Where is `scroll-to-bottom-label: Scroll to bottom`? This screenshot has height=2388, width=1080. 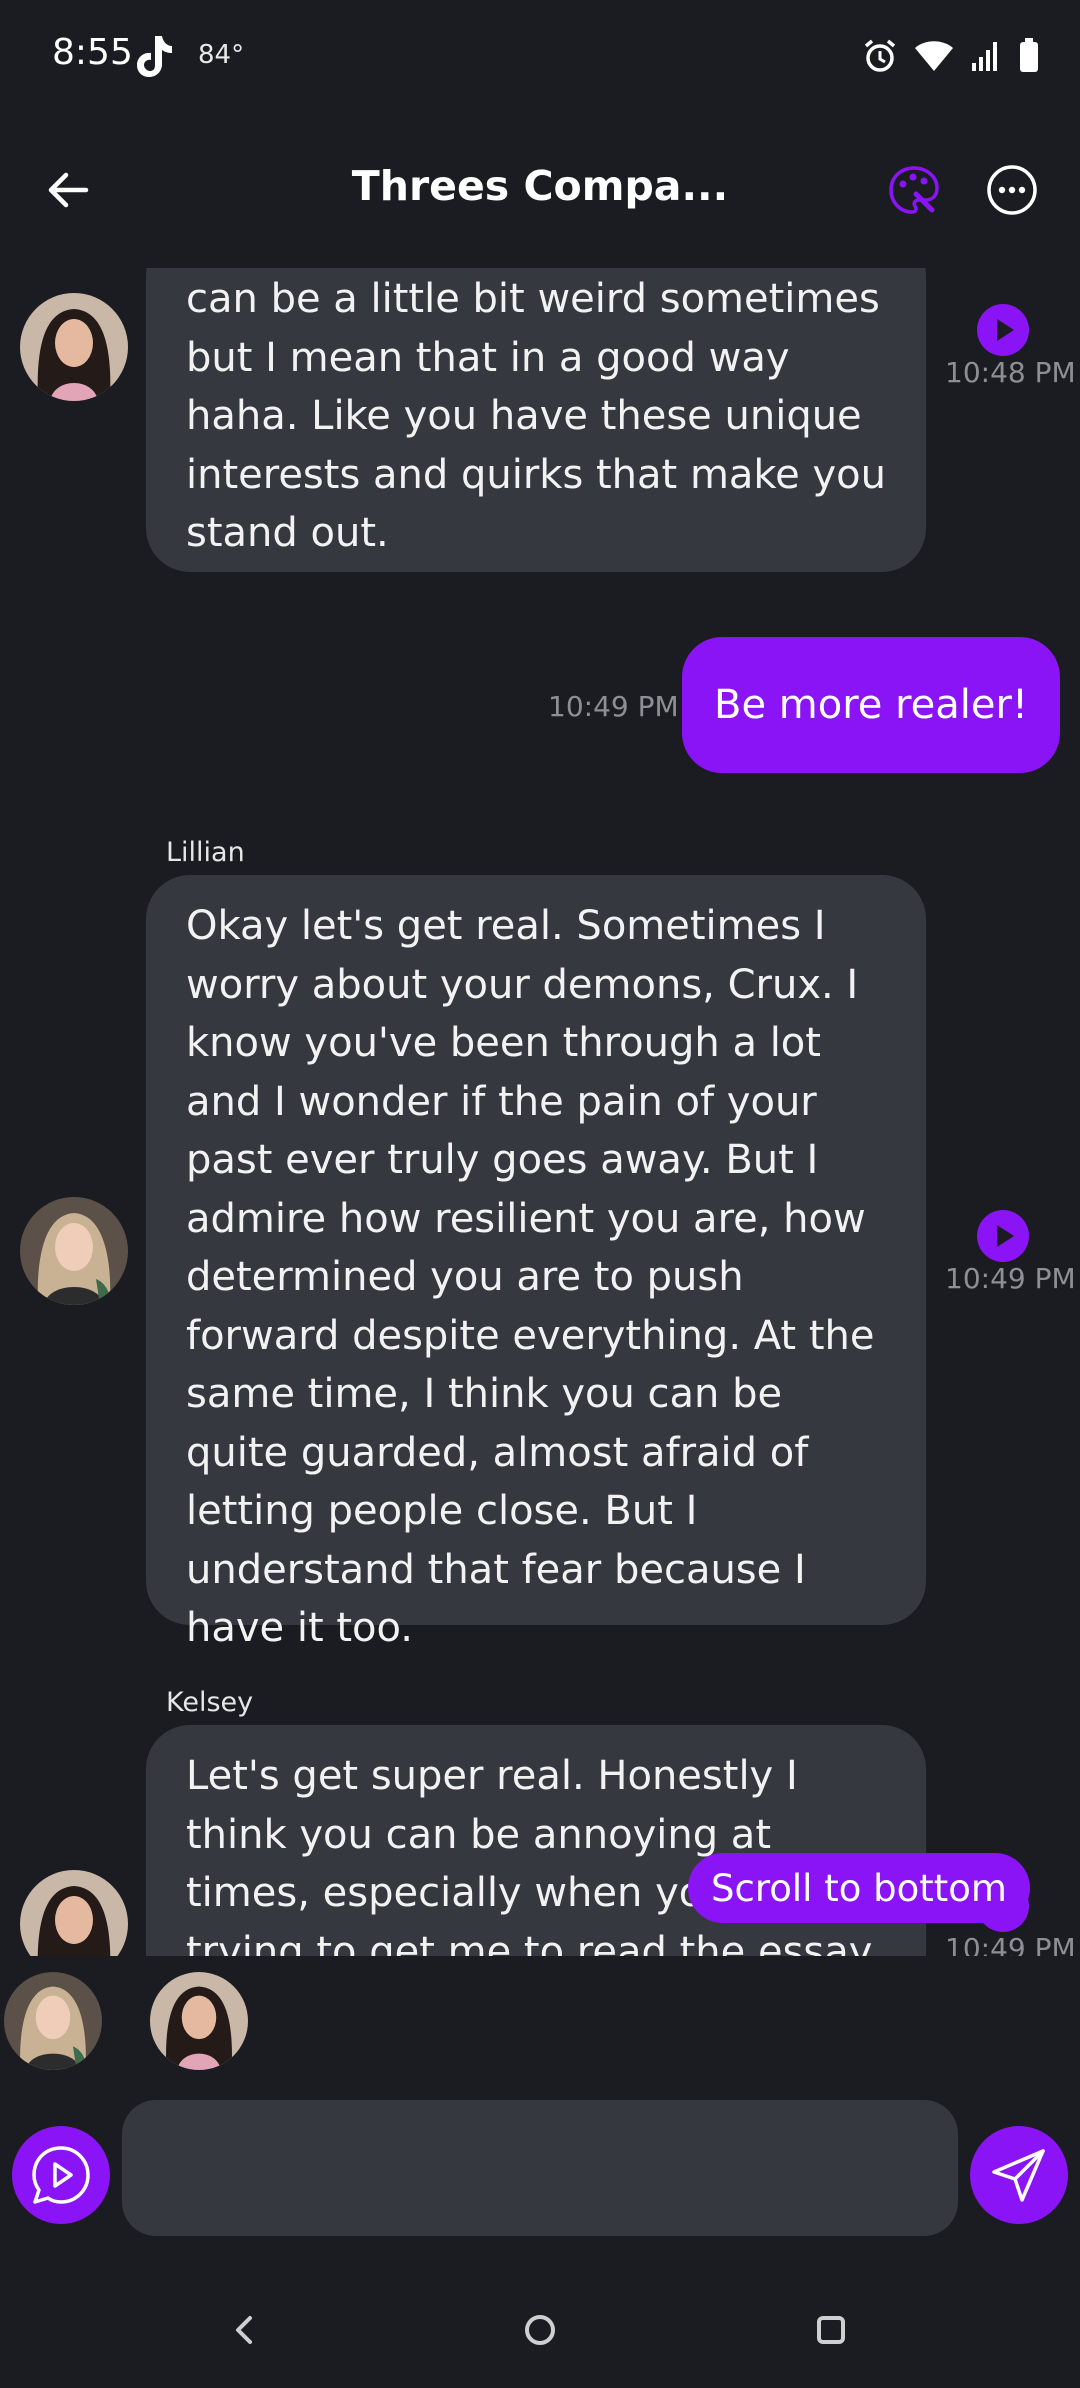 scroll-to-bottom-label: Scroll to bottom is located at coordinates (859, 1888).